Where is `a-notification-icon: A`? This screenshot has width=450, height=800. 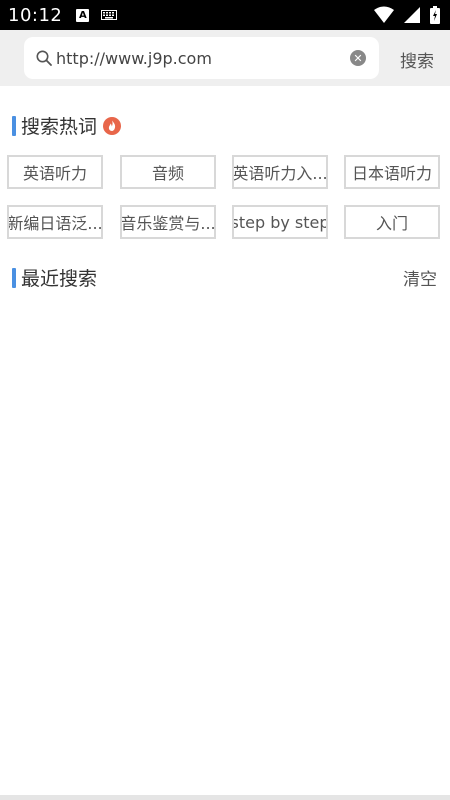 a-notification-icon: A is located at coordinates (83, 15).